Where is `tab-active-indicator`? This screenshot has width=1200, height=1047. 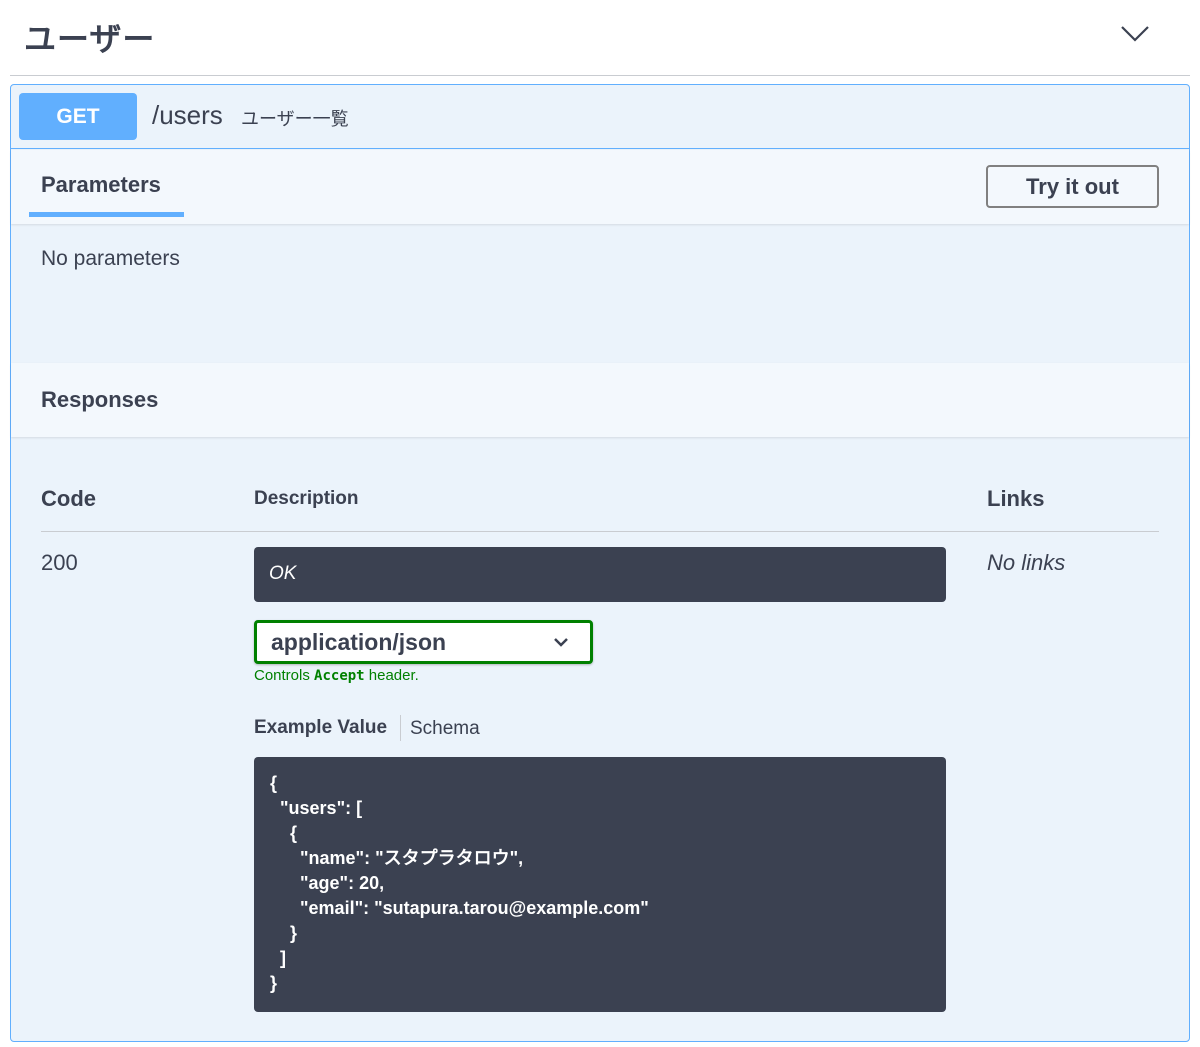
tab-active-indicator is located at coordinates (106, 214).